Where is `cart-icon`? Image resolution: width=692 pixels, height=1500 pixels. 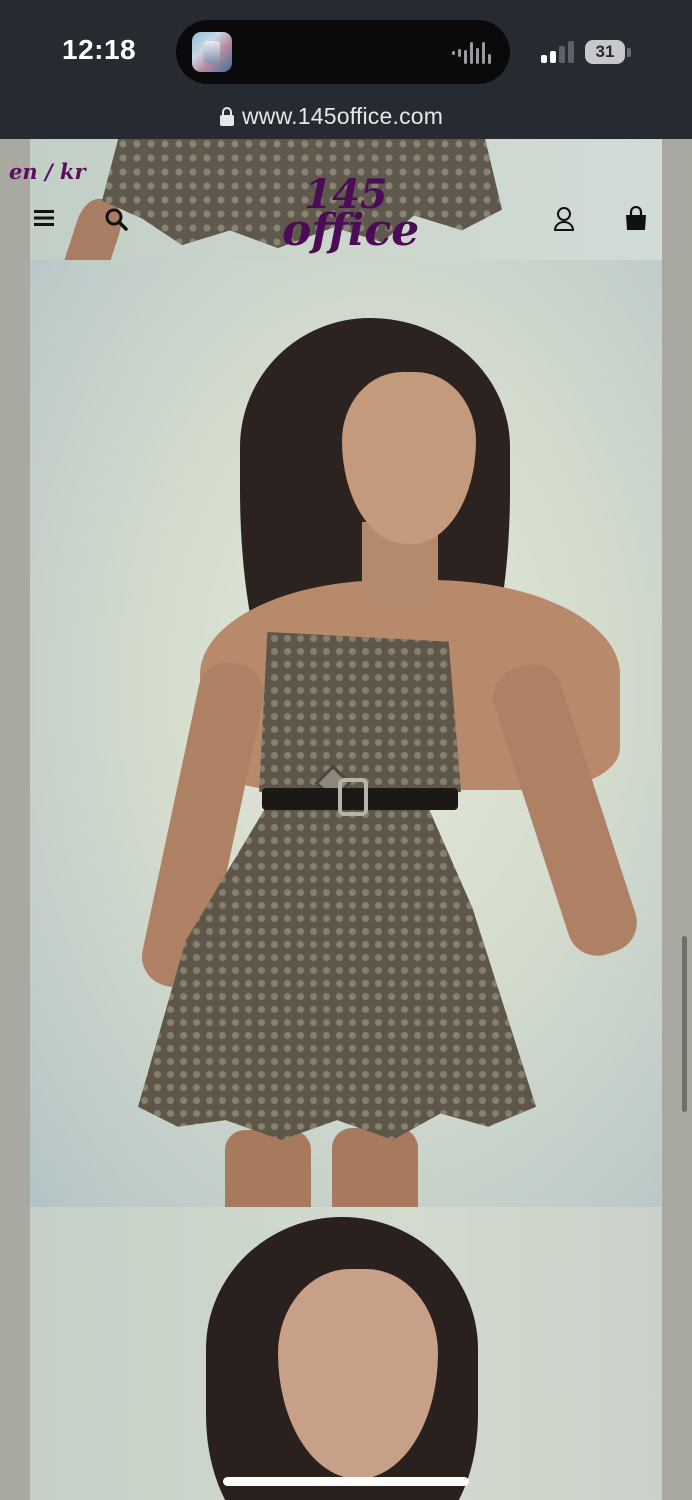 cart-icon is located at coordinates (636, 219).